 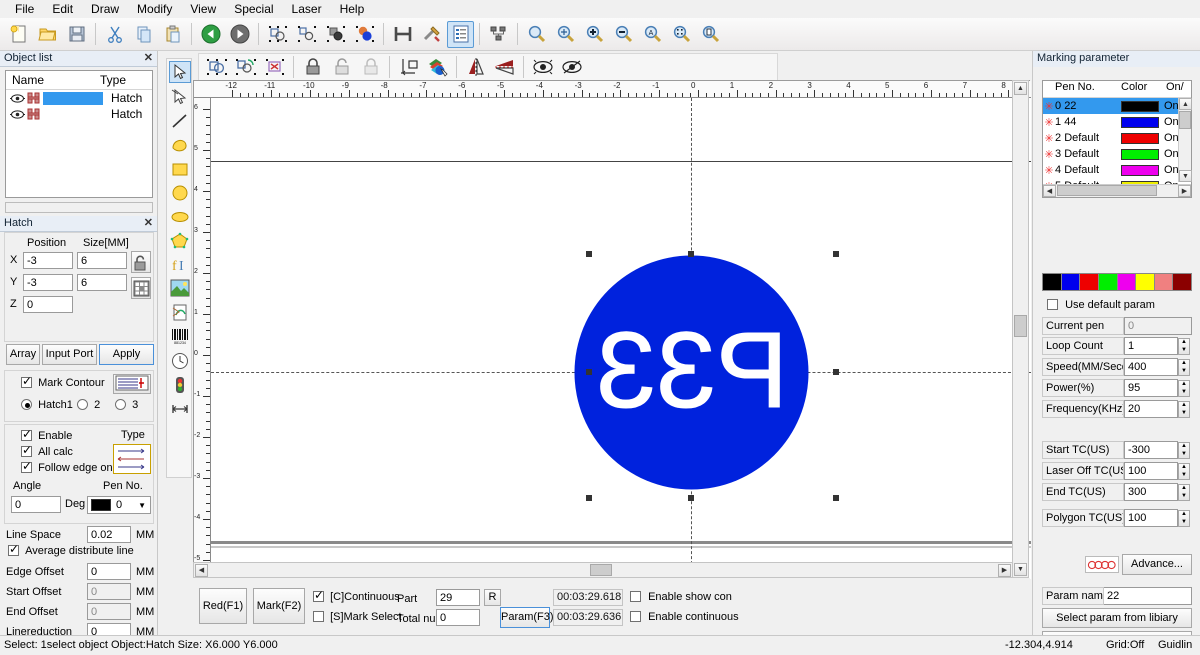 I want to click on table-row: ✳ 4 Default On, so click(x=1117, y=170).